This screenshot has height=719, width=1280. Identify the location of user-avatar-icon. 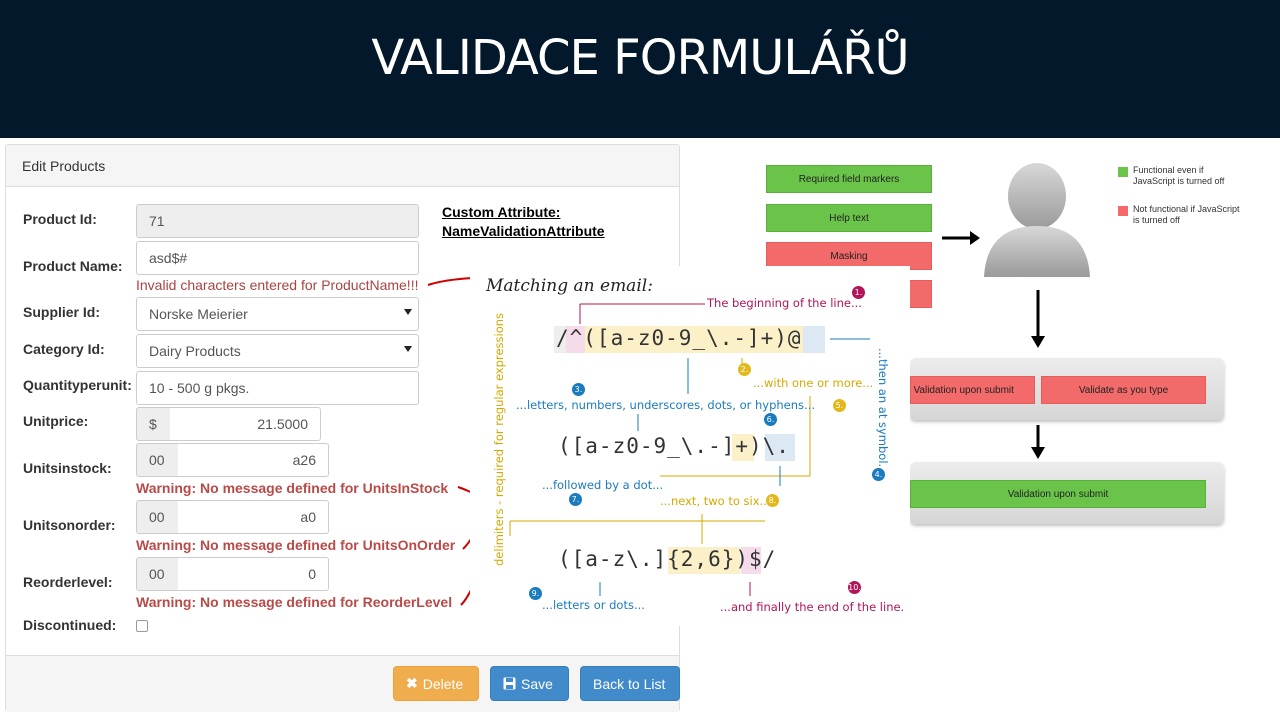
(1037, 220).